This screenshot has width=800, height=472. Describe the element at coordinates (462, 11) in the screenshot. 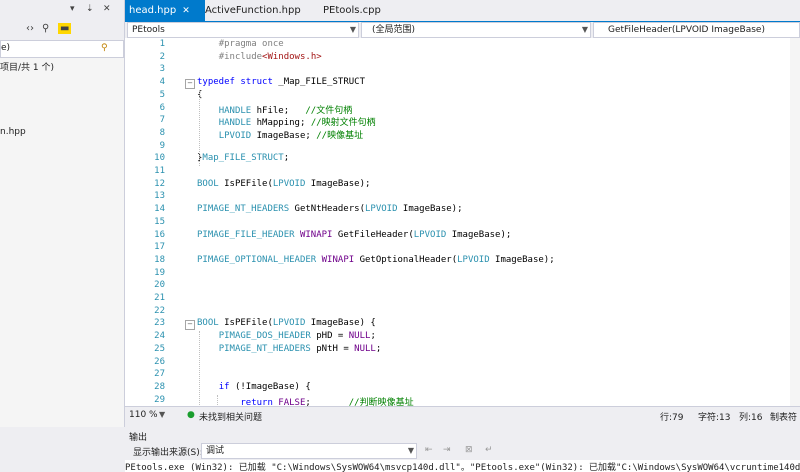

I see `editor-tab-bar: head.hpp ✕ ActiveFunction.hpp PEtools.cpp` at that location.